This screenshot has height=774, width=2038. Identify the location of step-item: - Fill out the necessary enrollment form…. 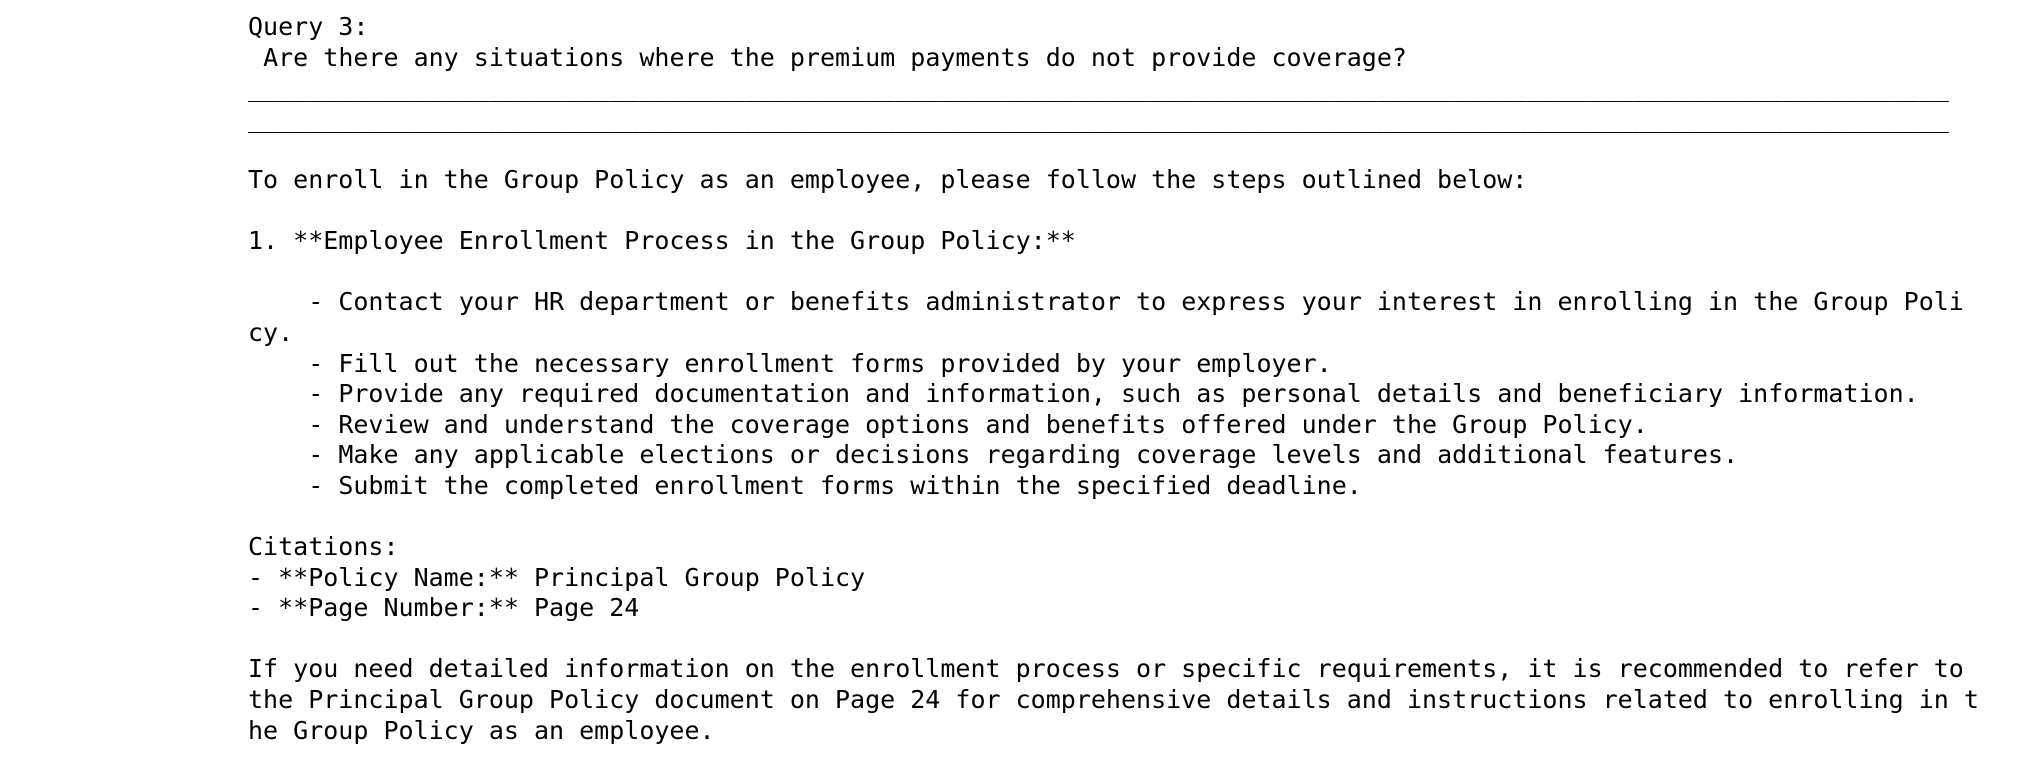
(790, 363).